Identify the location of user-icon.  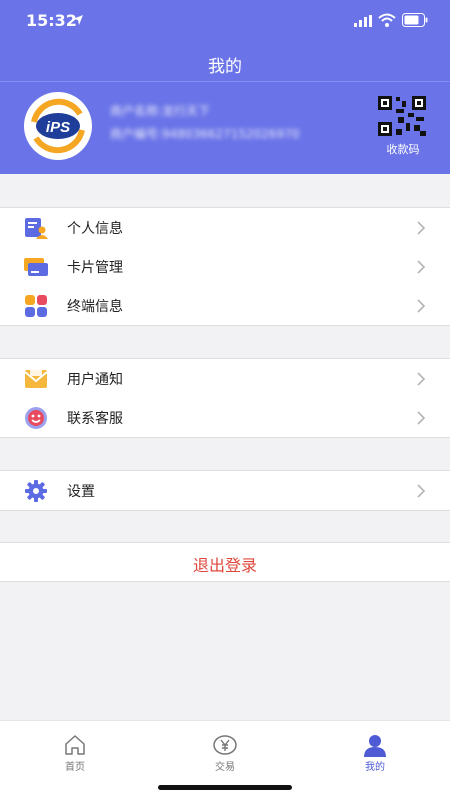
(375, 746).